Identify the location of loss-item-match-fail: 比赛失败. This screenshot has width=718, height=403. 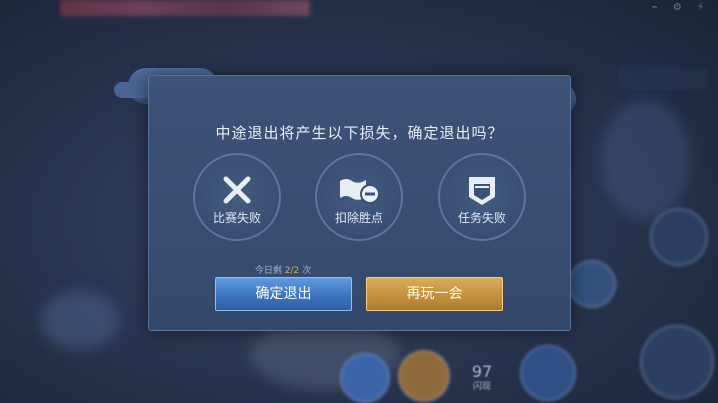
(237, 197).